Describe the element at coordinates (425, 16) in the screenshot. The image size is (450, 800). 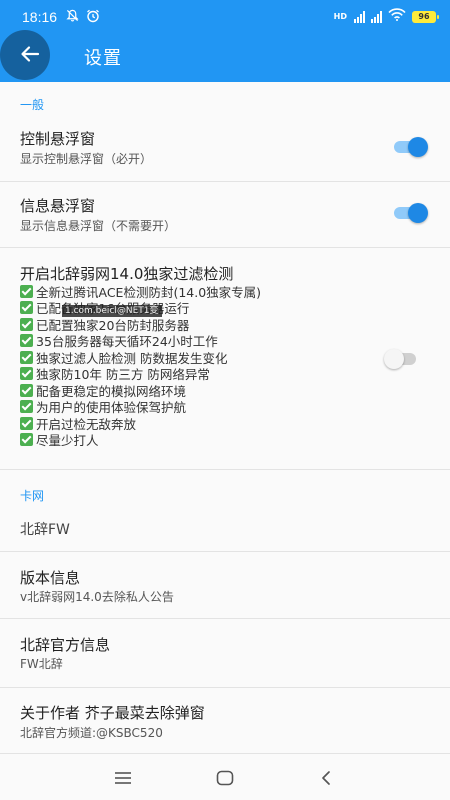
I see `battery-icon: 96` at that location.